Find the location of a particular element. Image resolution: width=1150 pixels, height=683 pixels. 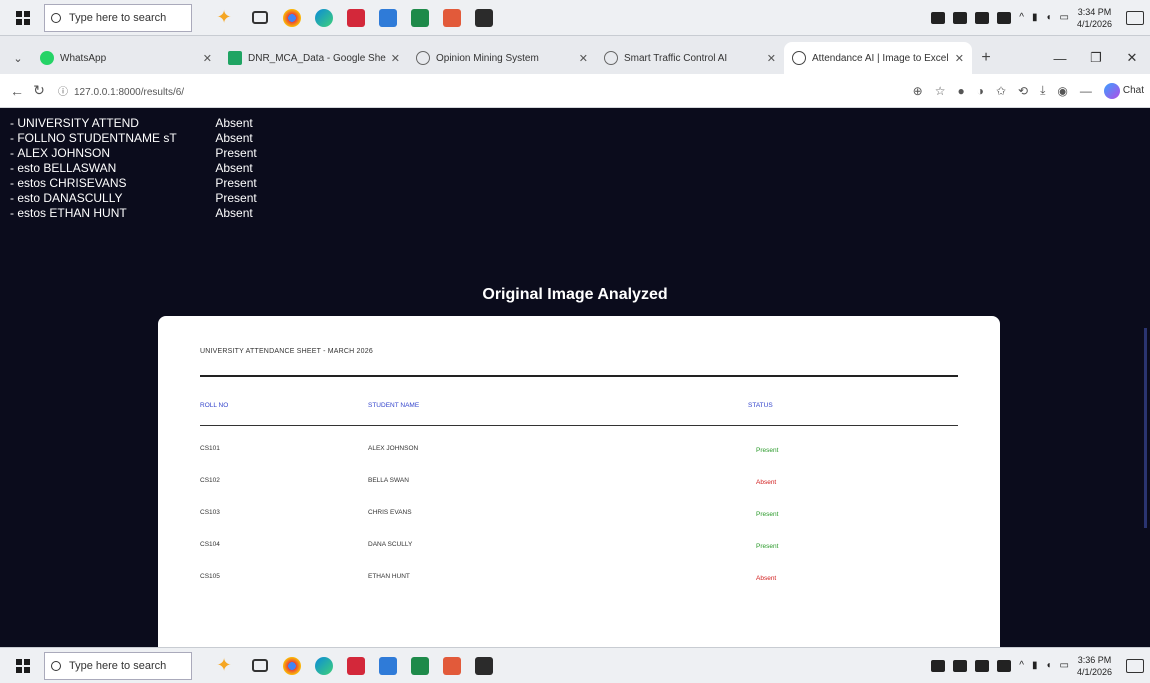

favorites-icon: ✩ is located at coordinates (1001, 91).